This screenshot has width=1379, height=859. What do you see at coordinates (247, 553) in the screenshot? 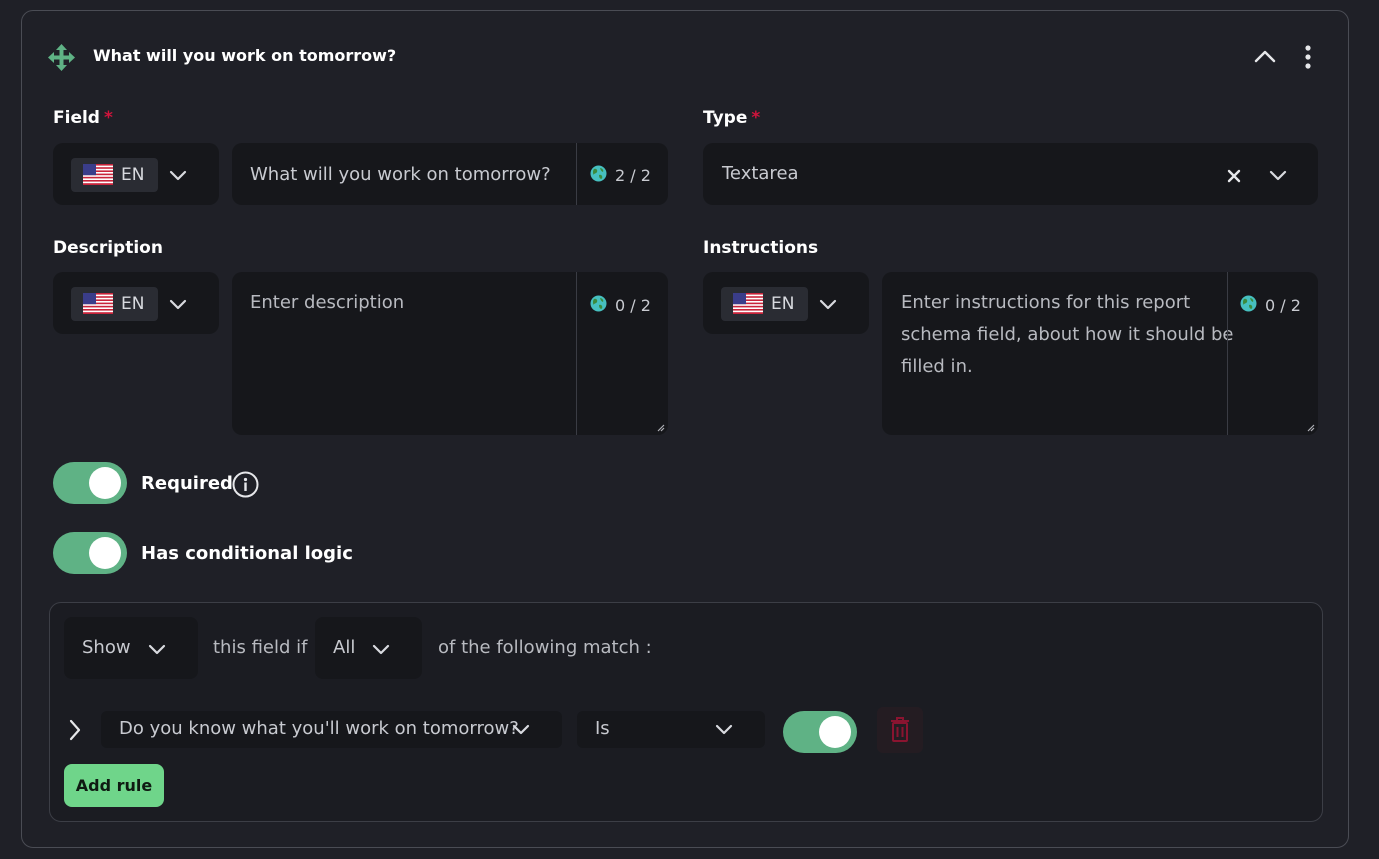
I see `conditional-logic-label: Has conditional logic` at bounding box center [247, 553].